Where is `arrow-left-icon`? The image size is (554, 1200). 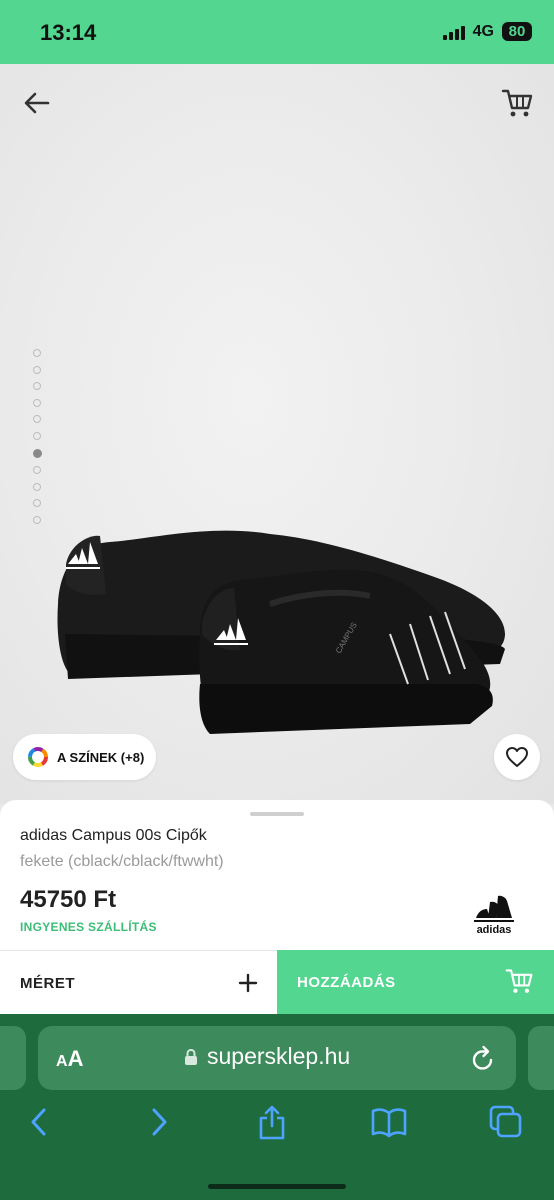
arrow-left-icon is located at coordinates (37, 103).